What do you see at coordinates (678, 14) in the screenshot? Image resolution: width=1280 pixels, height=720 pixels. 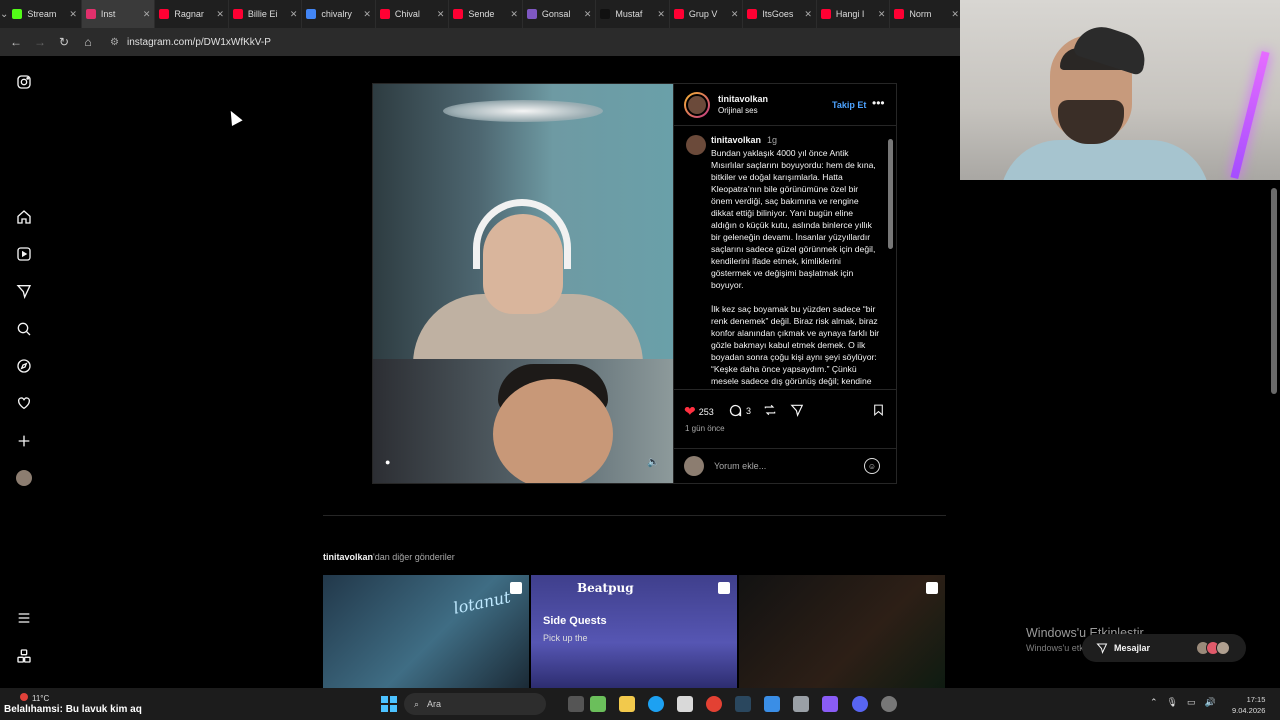 I see `tab-favicon-icon` at bounding box center [678, 14].